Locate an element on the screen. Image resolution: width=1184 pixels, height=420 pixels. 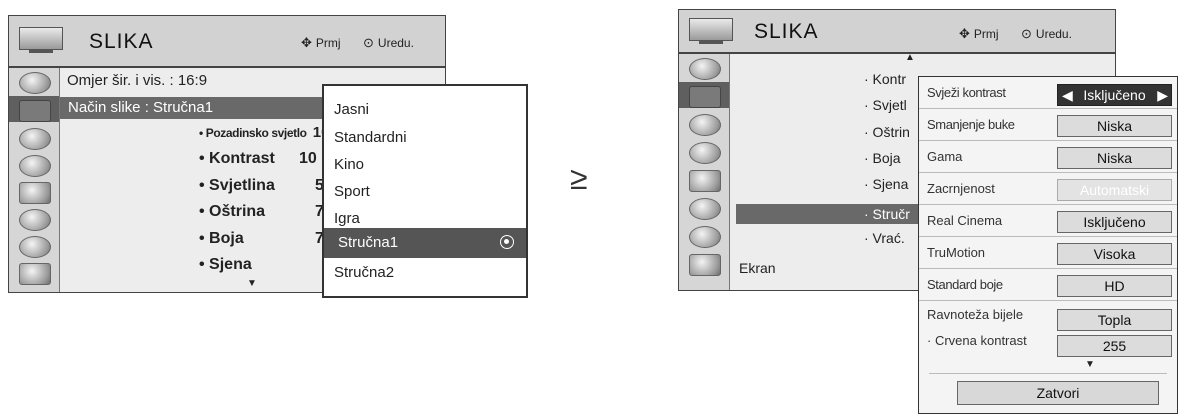
fresh-contrast-value: ◀ Isključeno ▶ is located at coordinates (1114, 95).